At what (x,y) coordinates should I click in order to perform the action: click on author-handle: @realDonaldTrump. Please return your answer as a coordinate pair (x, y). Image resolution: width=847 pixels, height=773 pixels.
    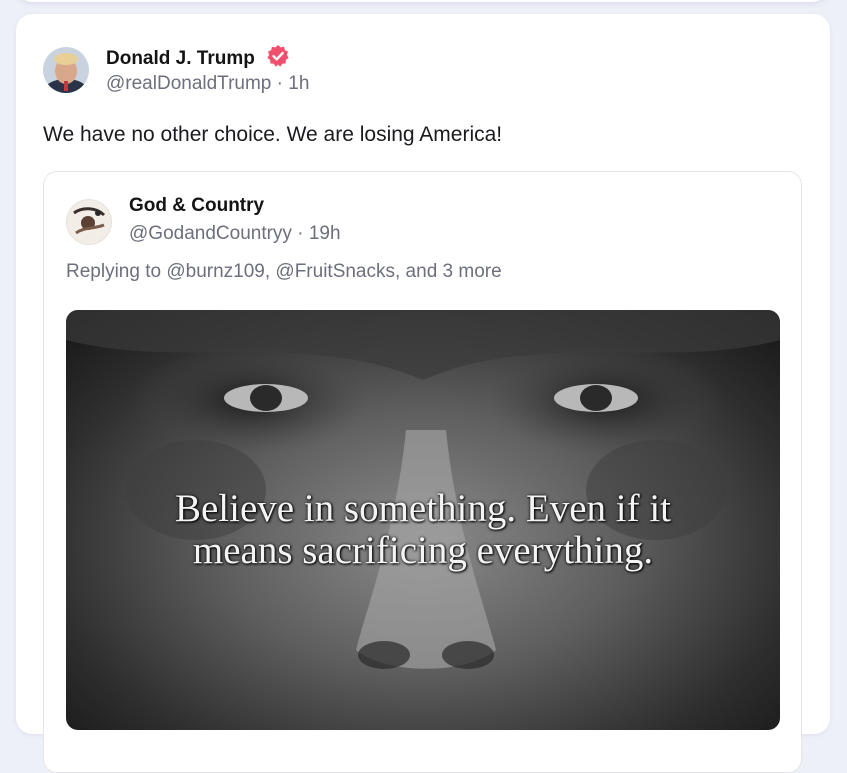
    Looking at the image, I should click on (188, 83).